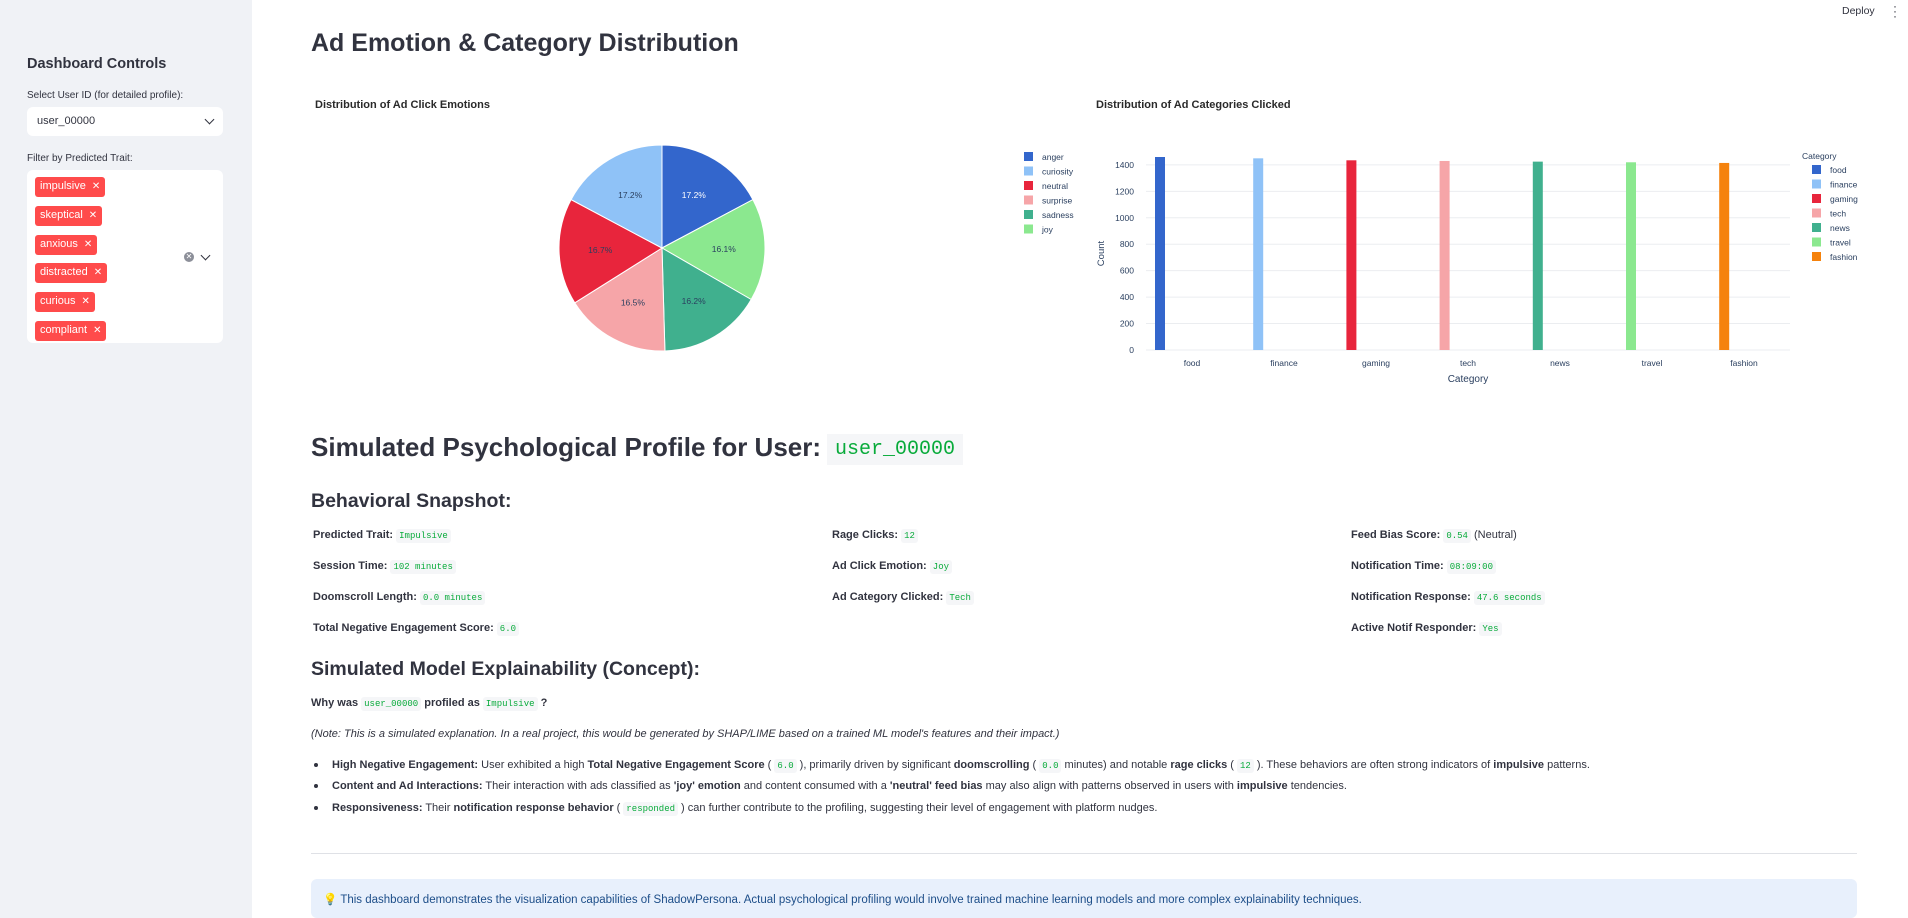 The image size is (1908, 918). I want to click on field-value: Joy, so click(940, 567).